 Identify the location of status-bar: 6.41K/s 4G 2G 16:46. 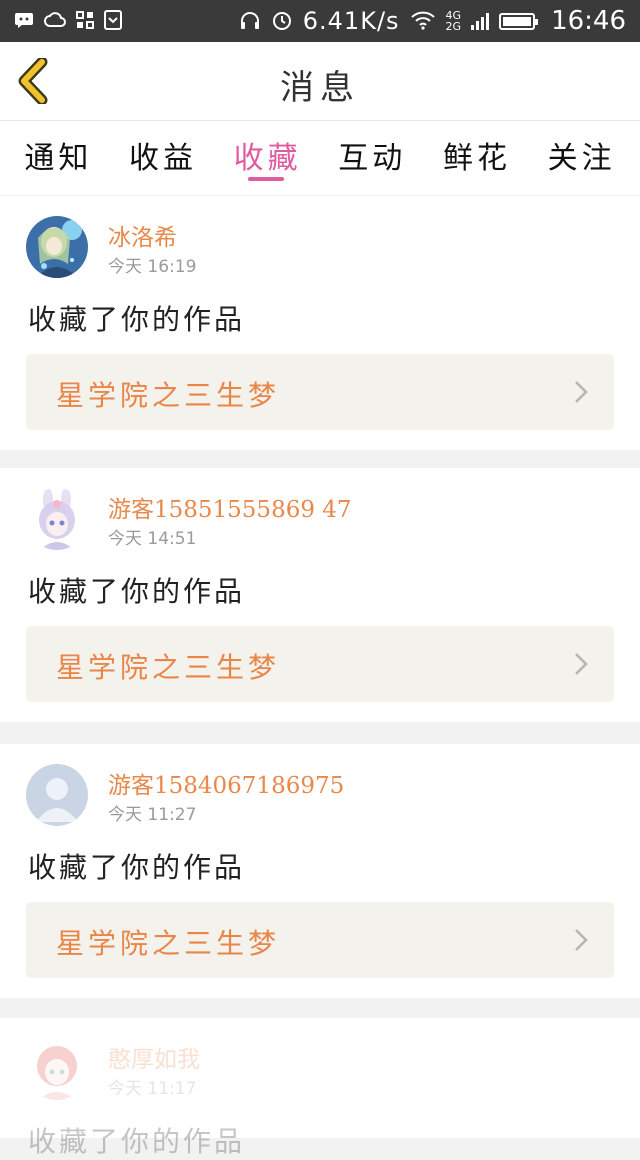
(320, 21).